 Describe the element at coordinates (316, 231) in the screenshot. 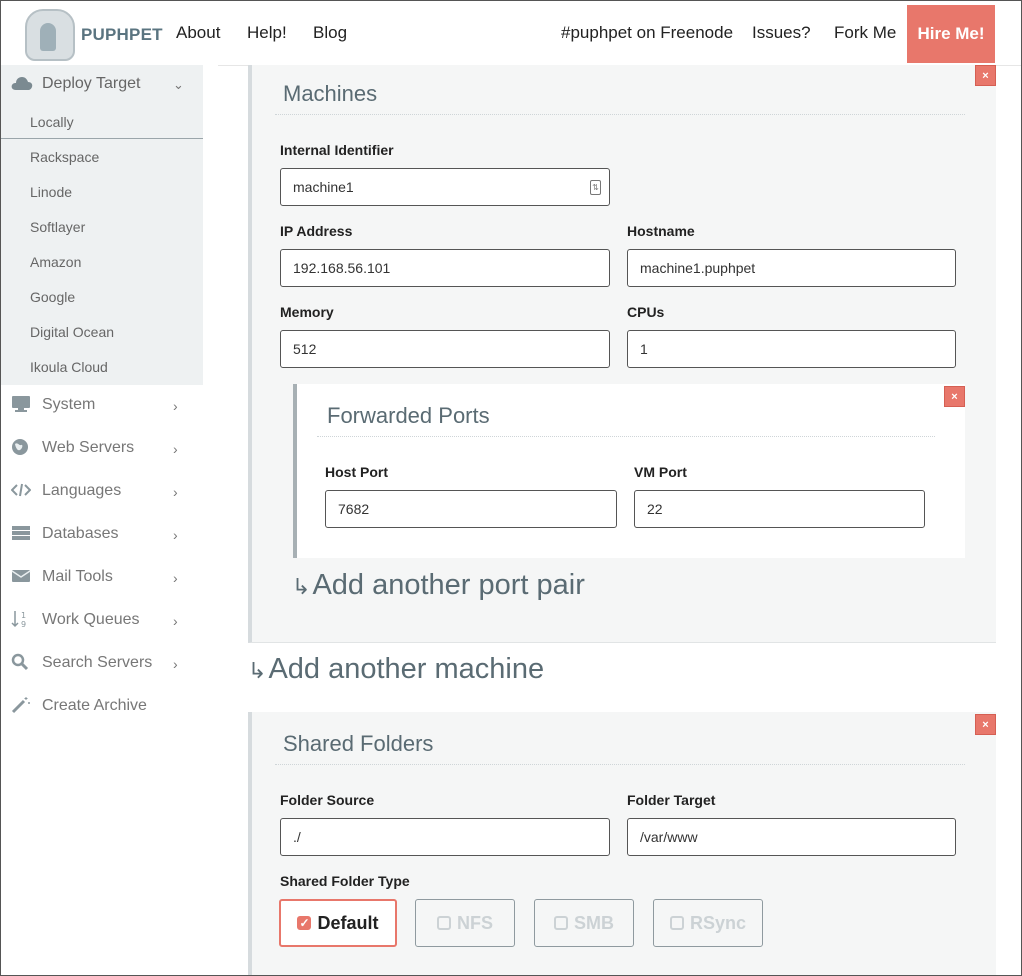

I see `ip-address-label: IP Address` at that location.